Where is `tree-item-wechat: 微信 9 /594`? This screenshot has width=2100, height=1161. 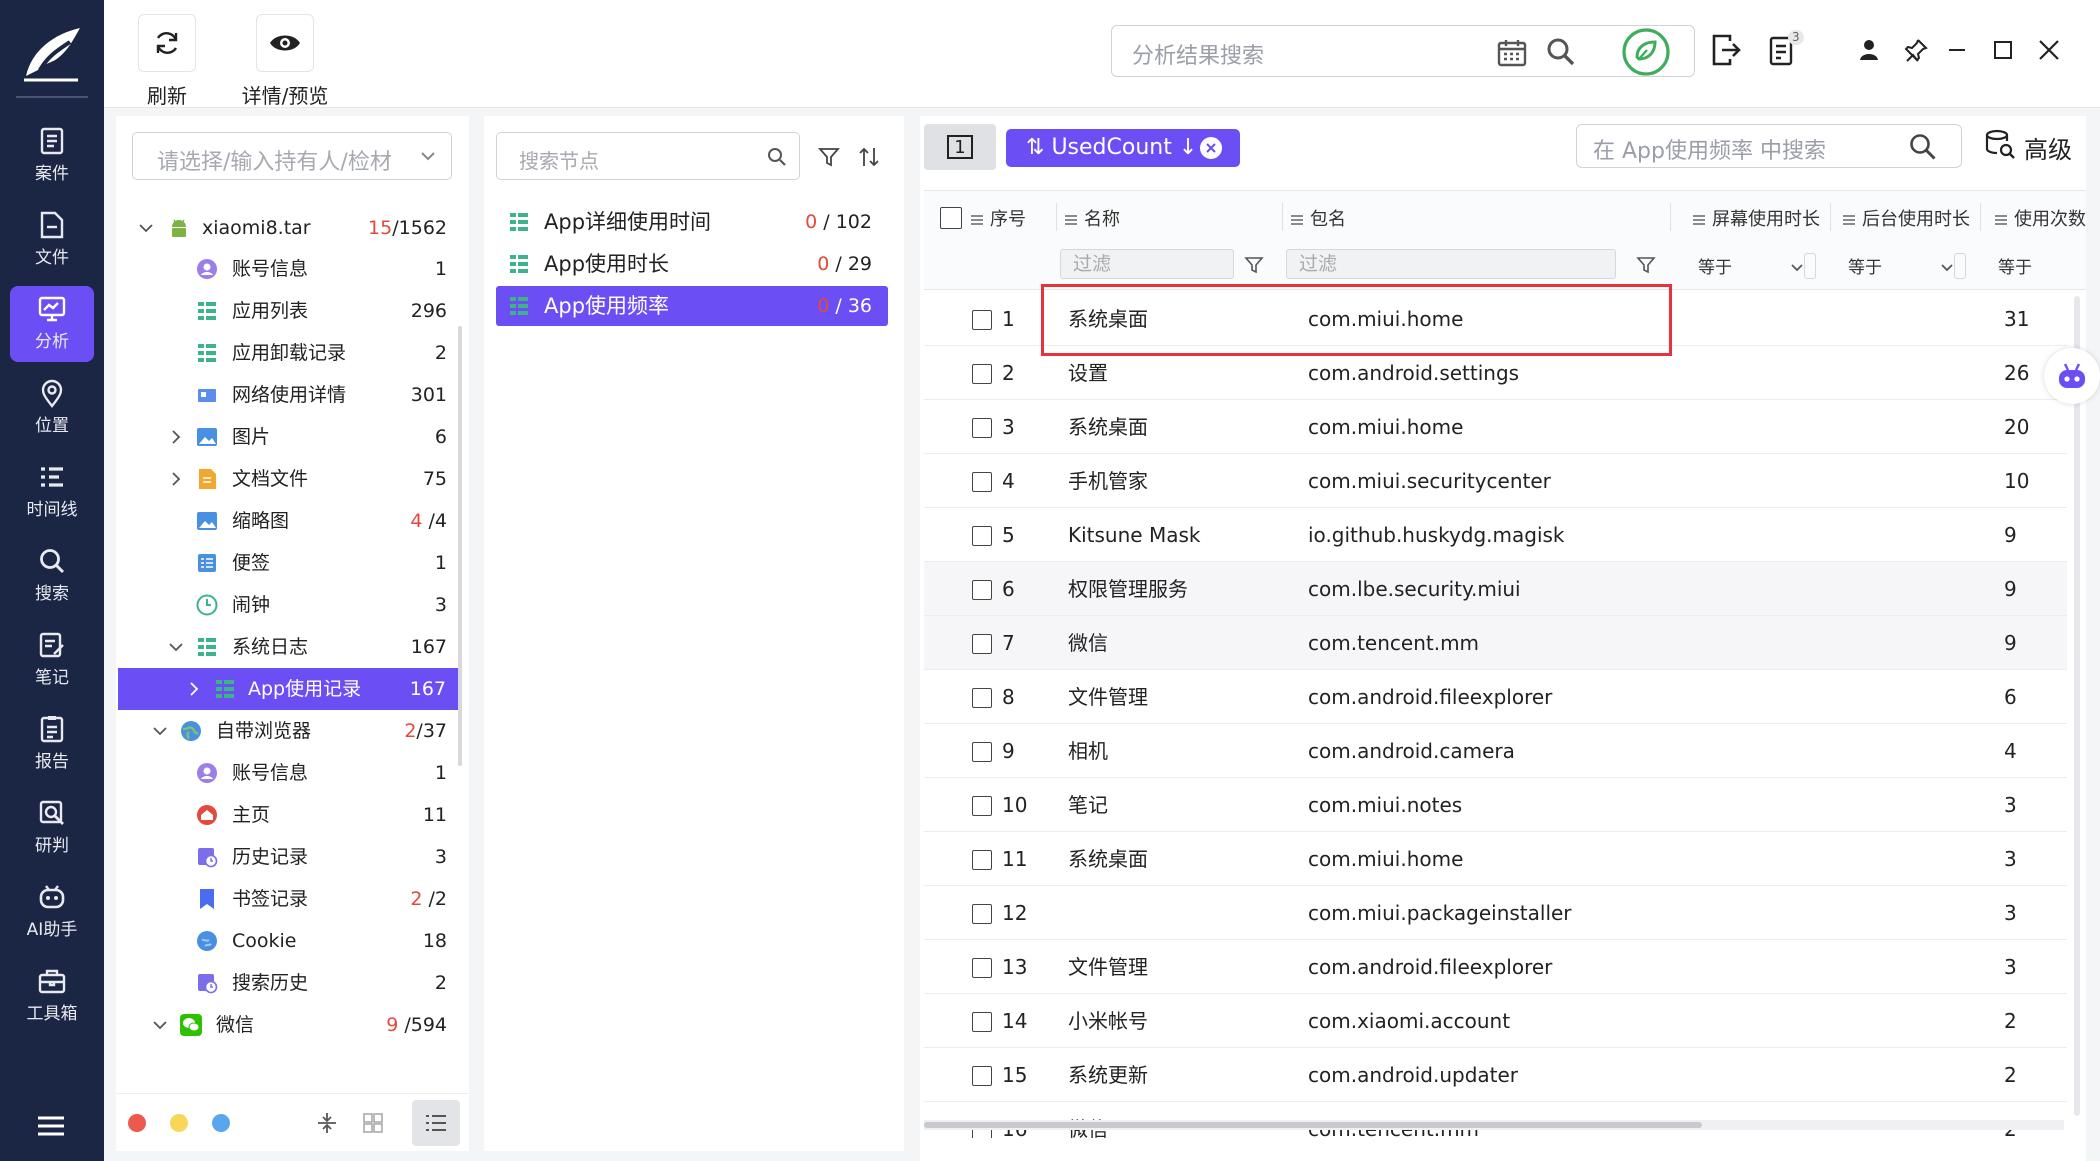 tree-item-wechat: 微信 9 /594 is located at coordinates (287, 1025).